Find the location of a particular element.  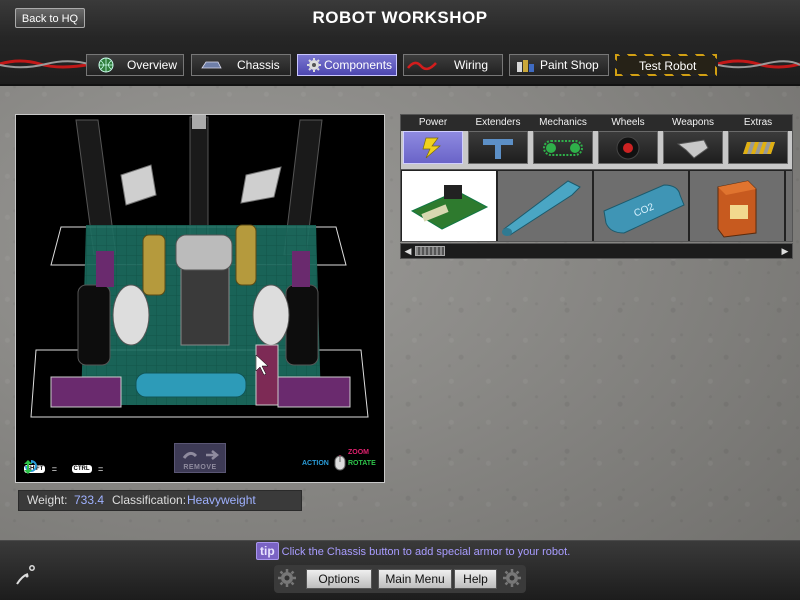

vertical-move-icon is located at coordinates (28, 467).